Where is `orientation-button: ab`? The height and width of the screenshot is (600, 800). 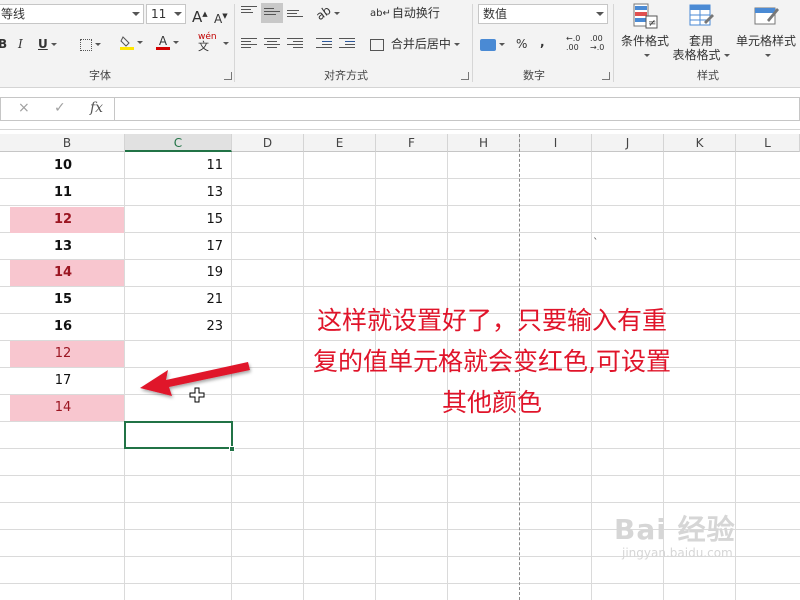
orientation-button: ab is located at coordinates (326, 13).